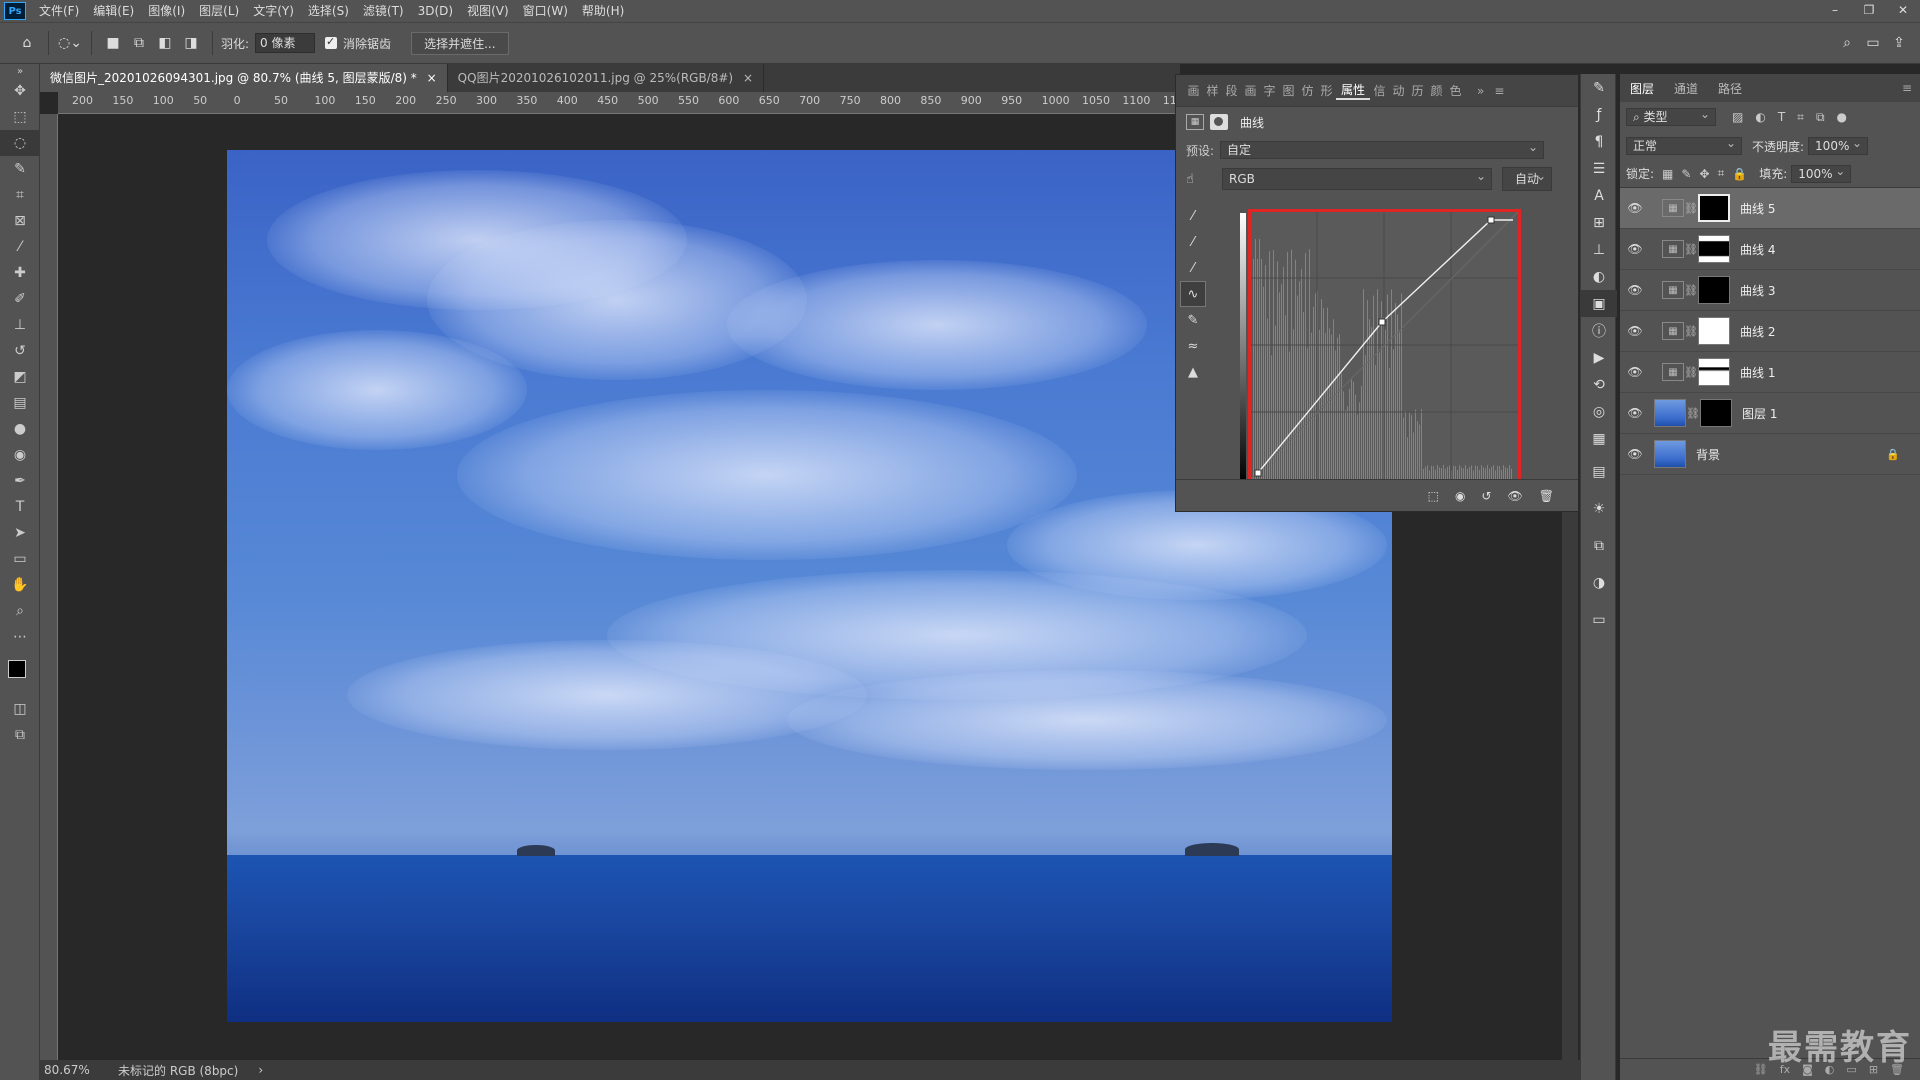 The height and width of the screenshot is (1080, 1920). What do you see at coordinates (1770, 454) in the screenshot?
I see `layer-row-background: 👁 背景 🔒` at bounding box center [1770, 454].